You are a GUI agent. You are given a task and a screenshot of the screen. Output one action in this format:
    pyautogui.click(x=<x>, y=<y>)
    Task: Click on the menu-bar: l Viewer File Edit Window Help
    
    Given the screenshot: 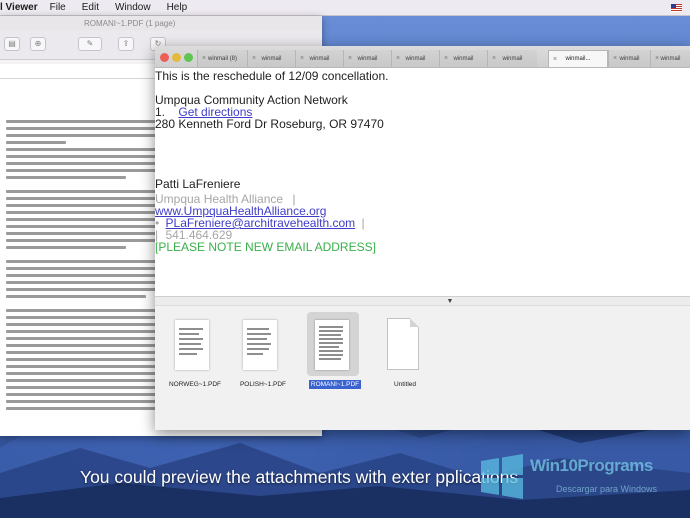 What is the action you would take?
    pyautogui.click(x=345, y=8)
    